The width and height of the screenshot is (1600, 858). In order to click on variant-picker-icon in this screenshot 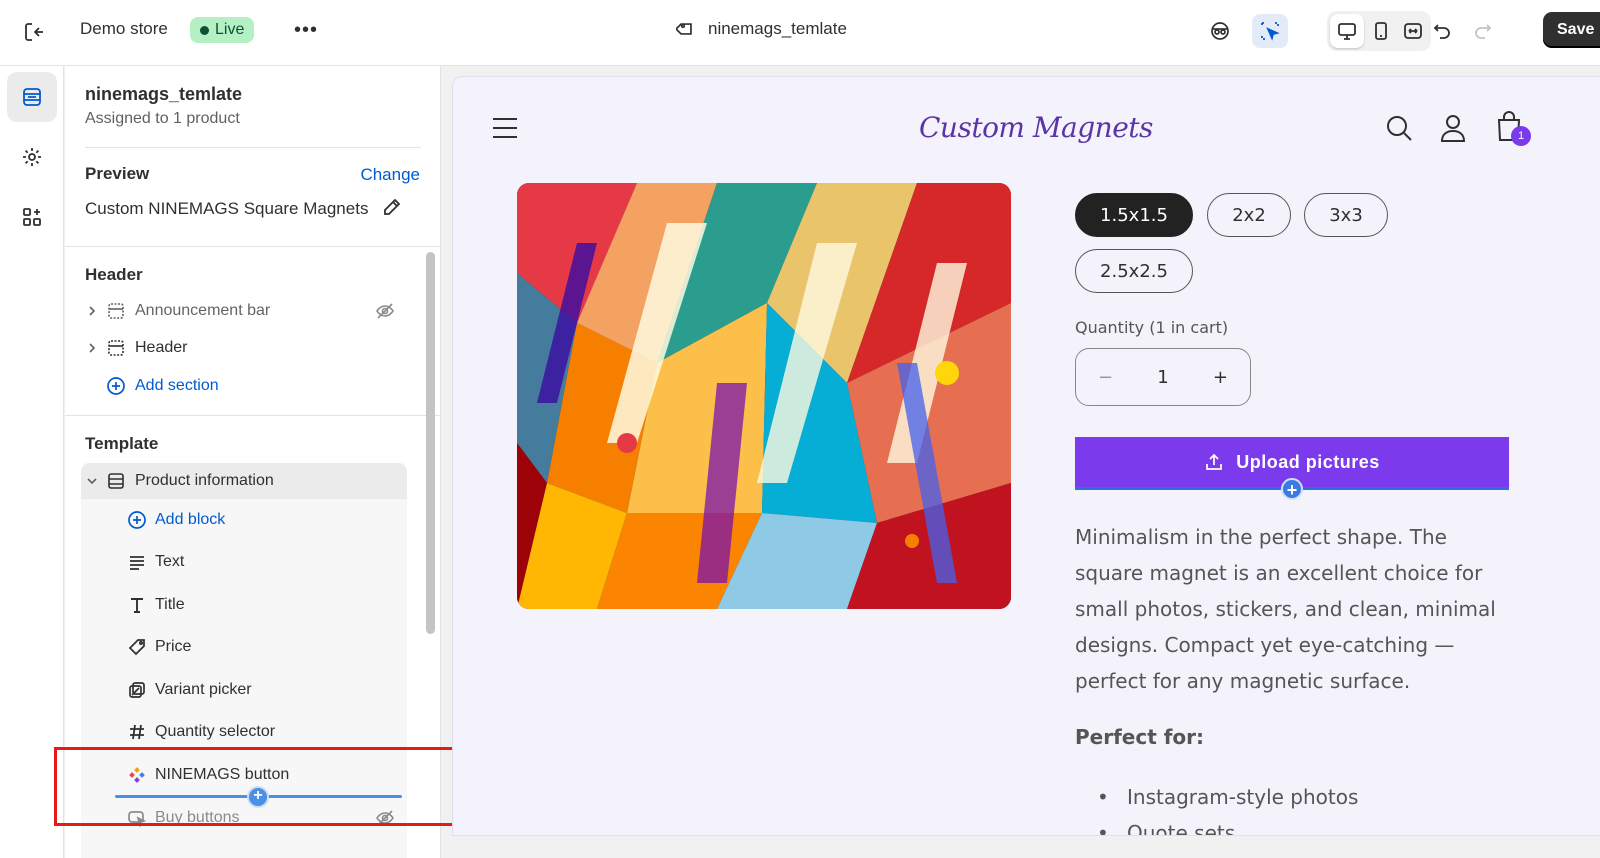, I will do `click(137, 690)`.